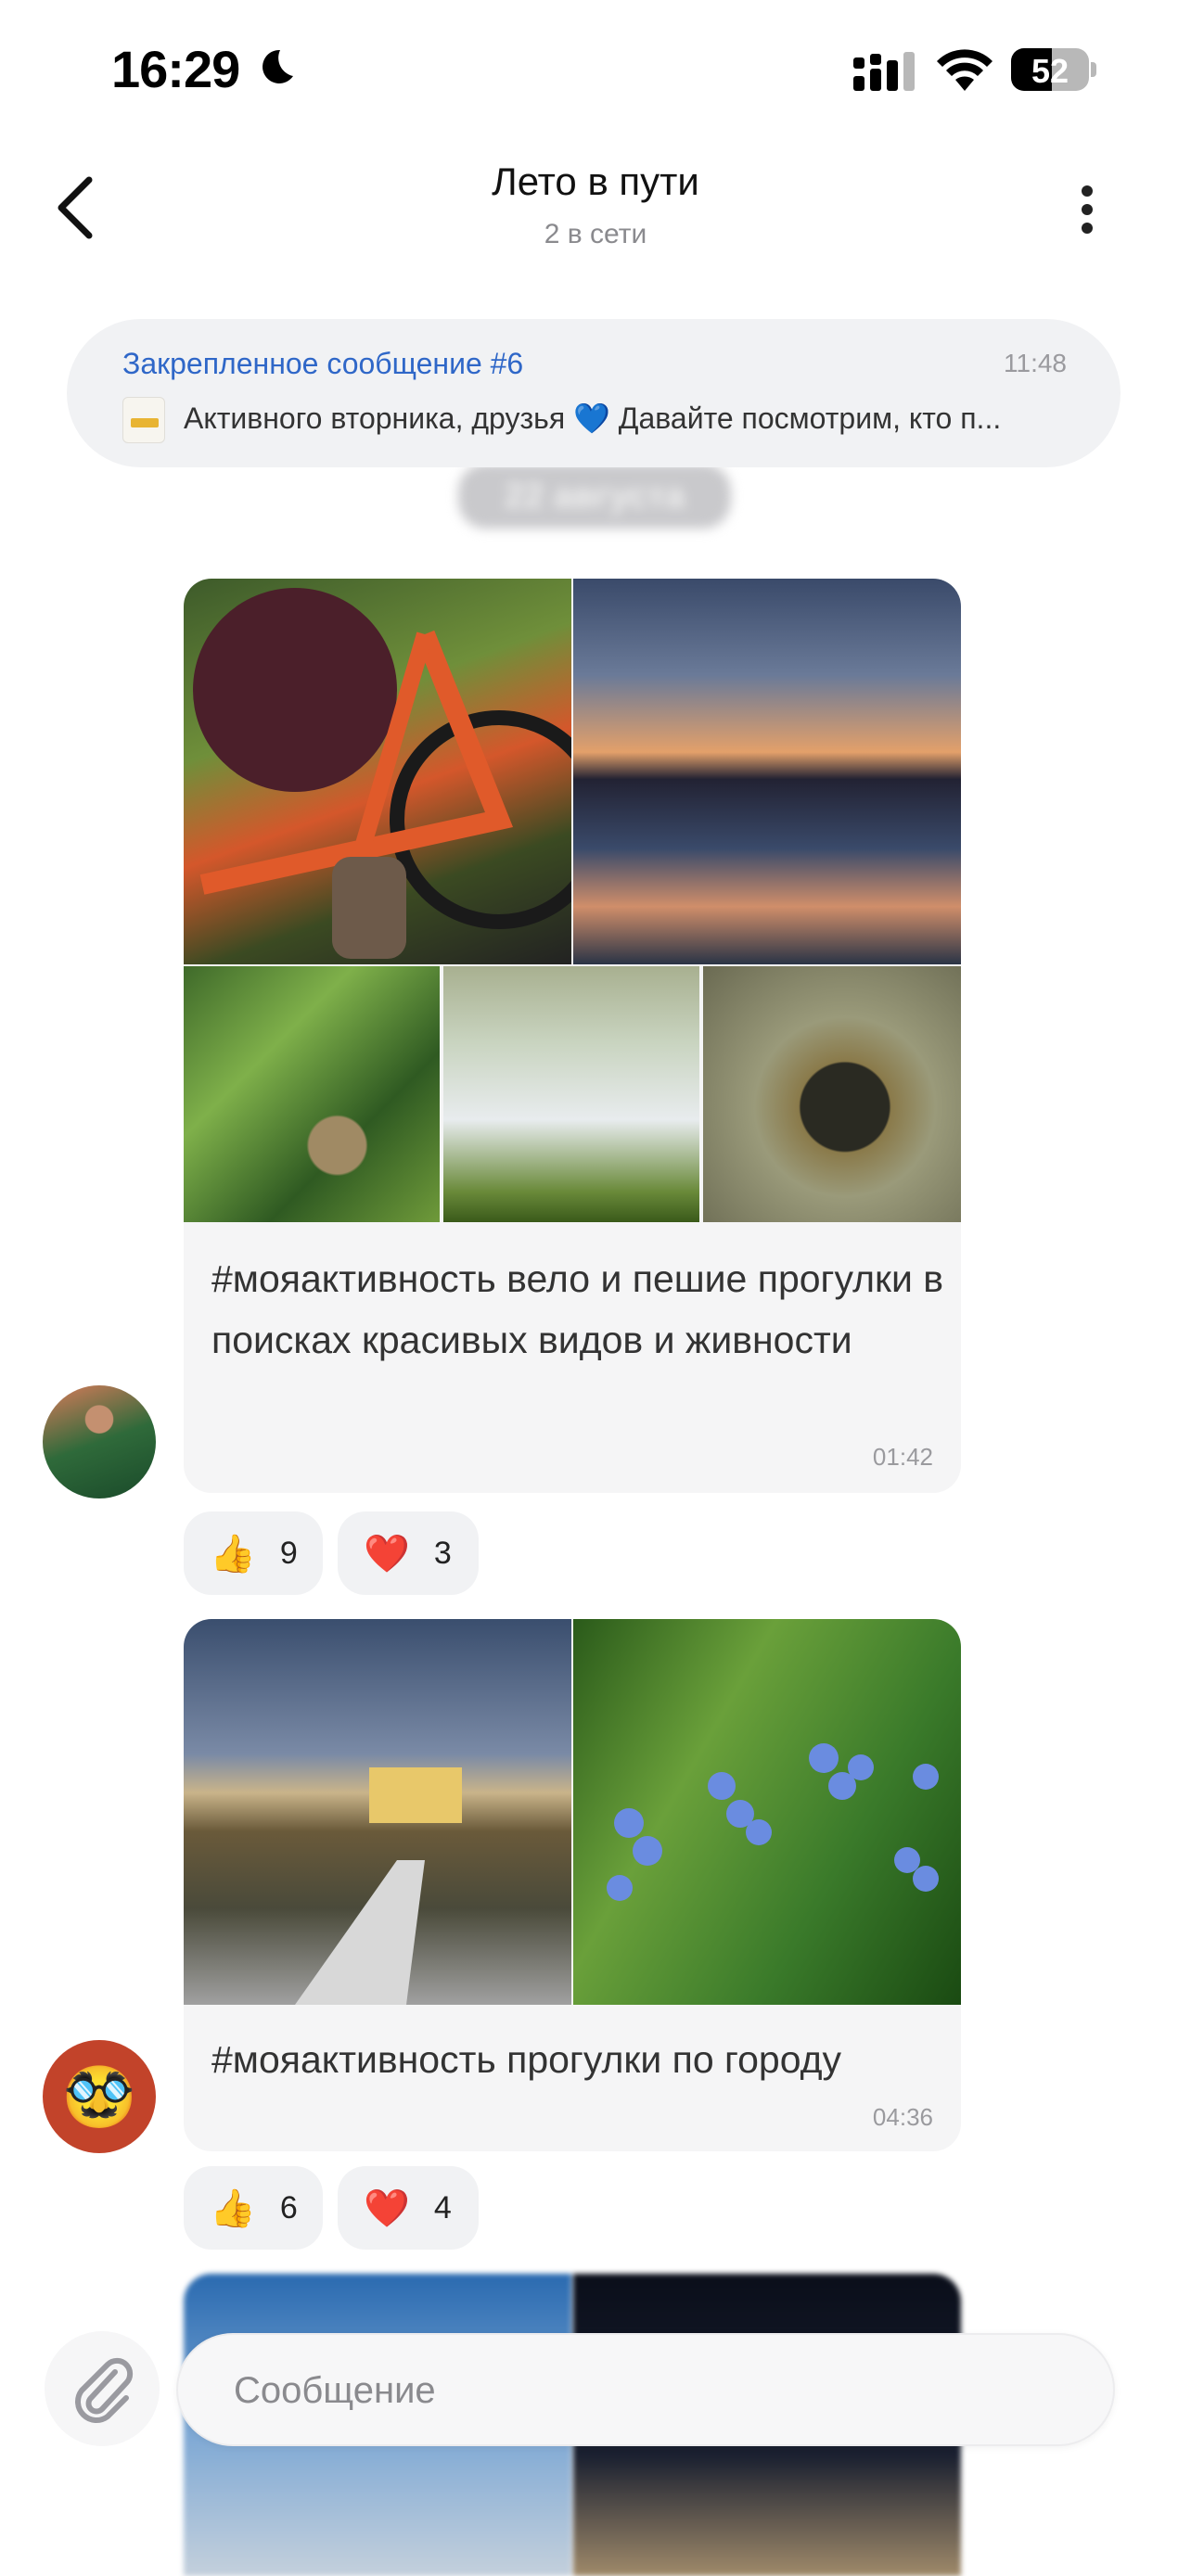 This screenshot has width=1191, height=2576. I want to click on reaction-count: 3, so click(442, 1553).